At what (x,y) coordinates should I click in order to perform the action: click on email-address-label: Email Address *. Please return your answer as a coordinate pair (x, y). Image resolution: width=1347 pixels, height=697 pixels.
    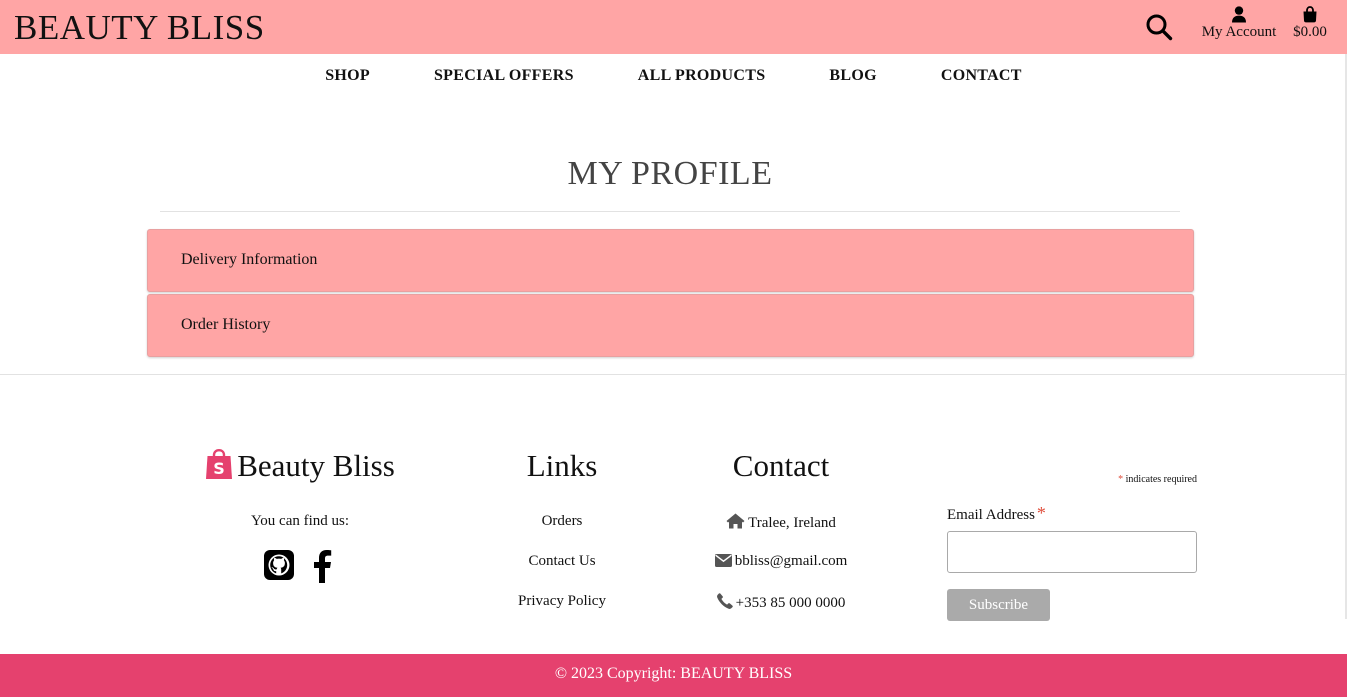
    Looking at the image, I should click on (996, 513).